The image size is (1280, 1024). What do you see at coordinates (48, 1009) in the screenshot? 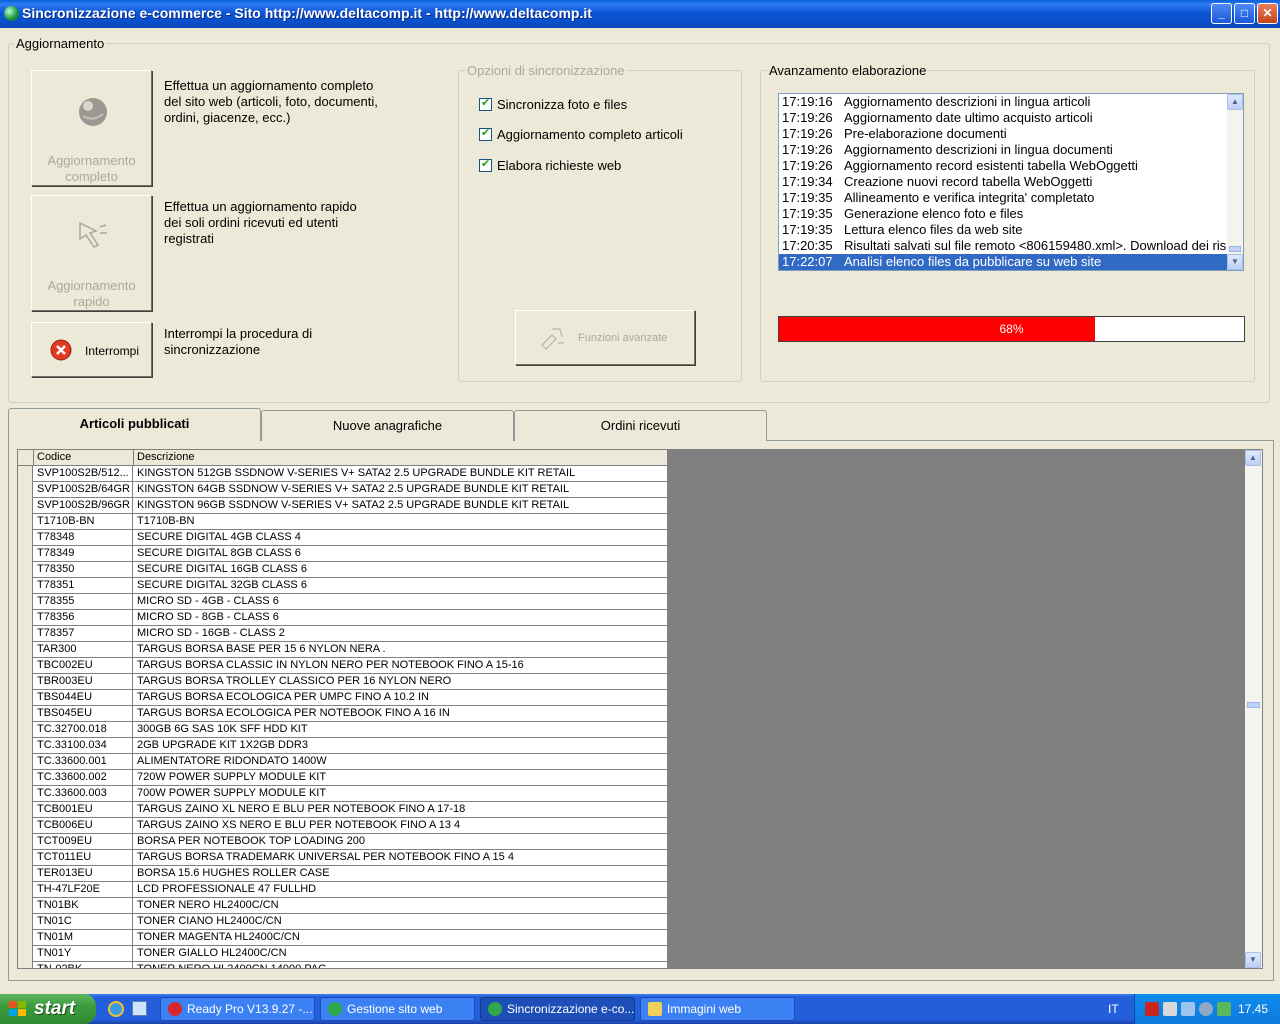
I see `start-button: start` at bounding box center [48, 1009].